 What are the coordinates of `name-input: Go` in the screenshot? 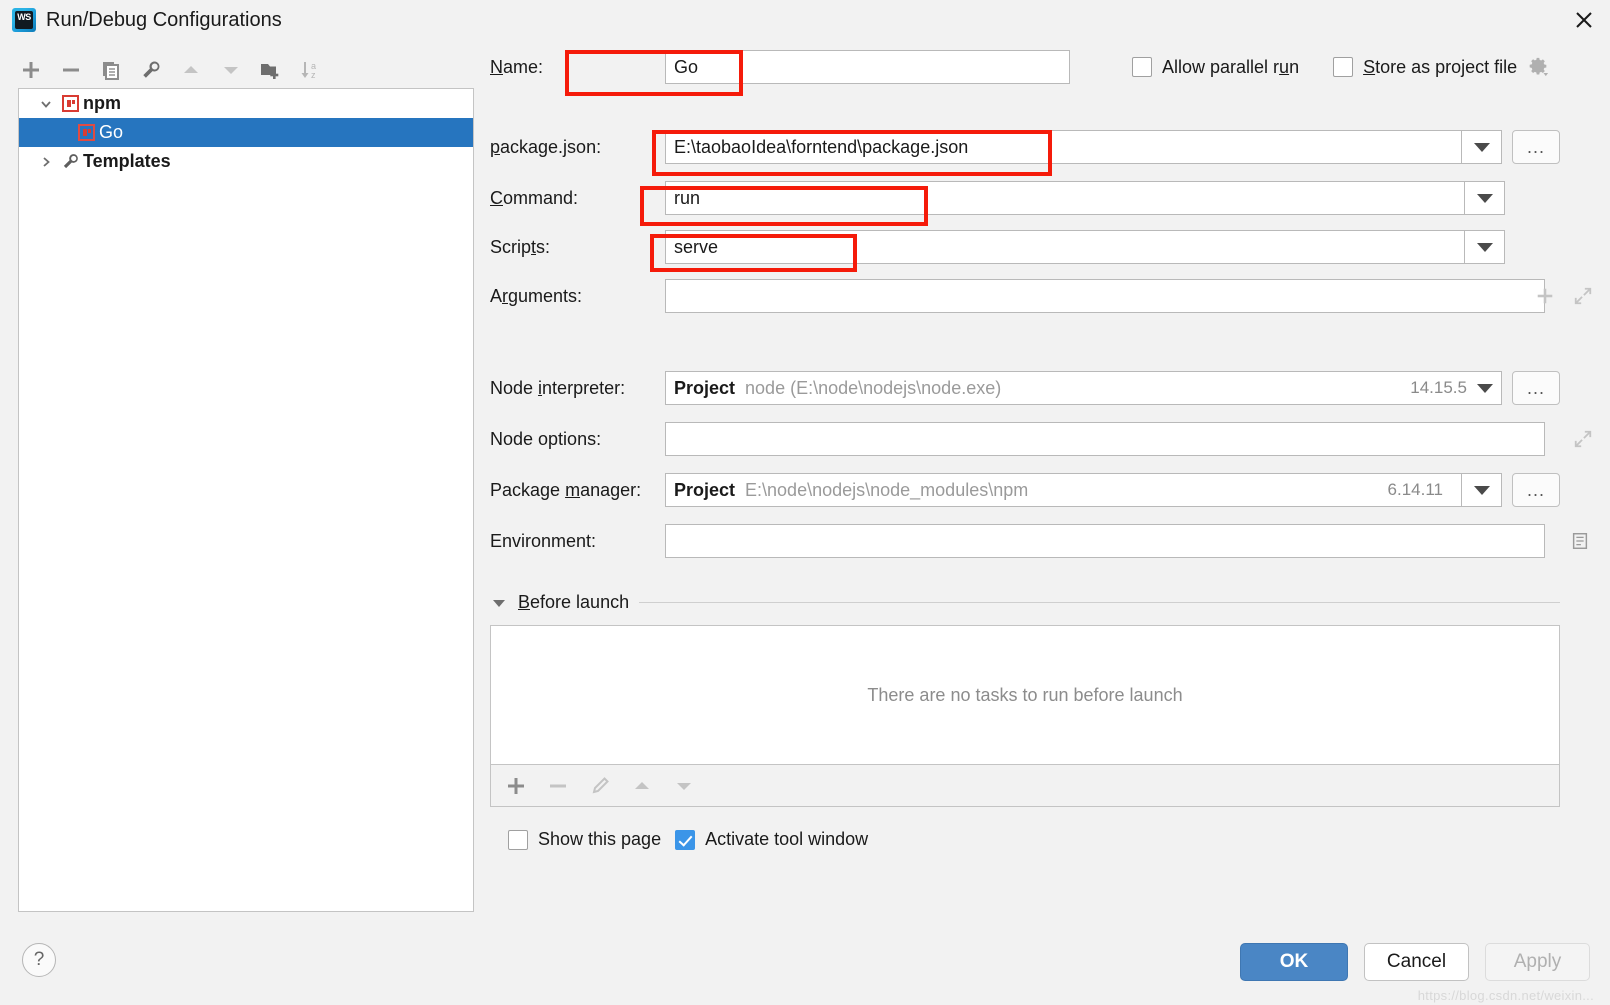 It's located at (867, 67).